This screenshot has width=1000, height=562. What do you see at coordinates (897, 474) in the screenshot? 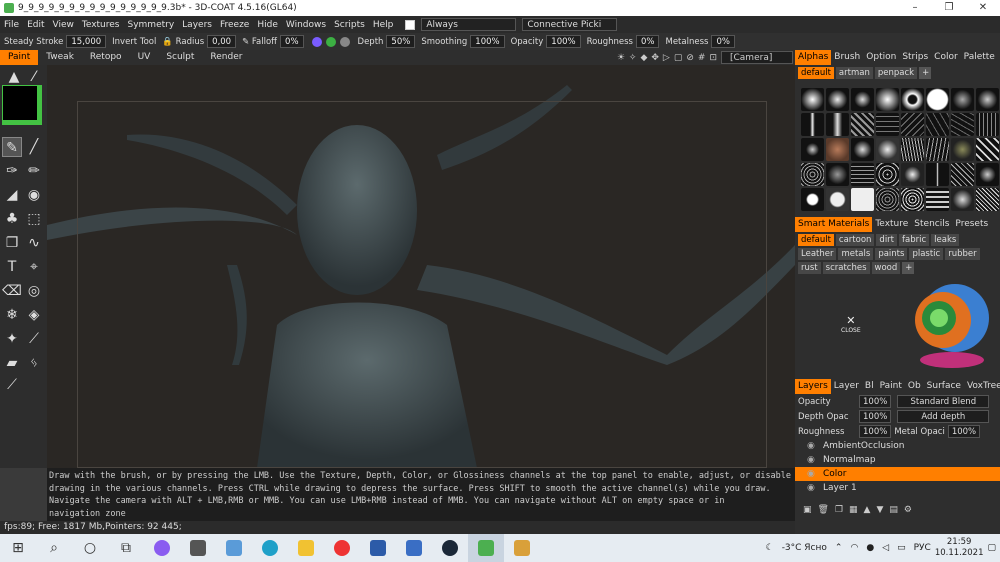
I see `layer-item-color: ◉ Color` at bounding box center [897, 474].